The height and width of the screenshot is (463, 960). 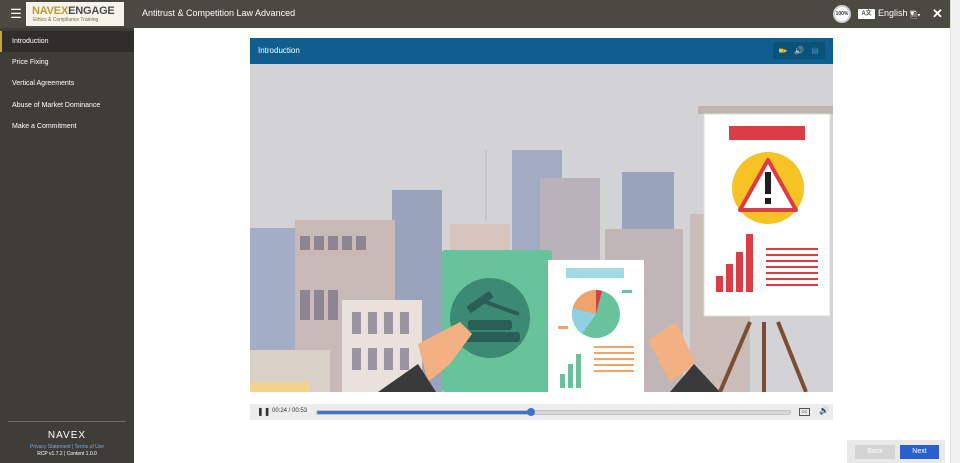 What do you see at coordinates (896, 451) in the screenshot?
I see `footer-navigation: Back Next` at bounding box center [896, 451].